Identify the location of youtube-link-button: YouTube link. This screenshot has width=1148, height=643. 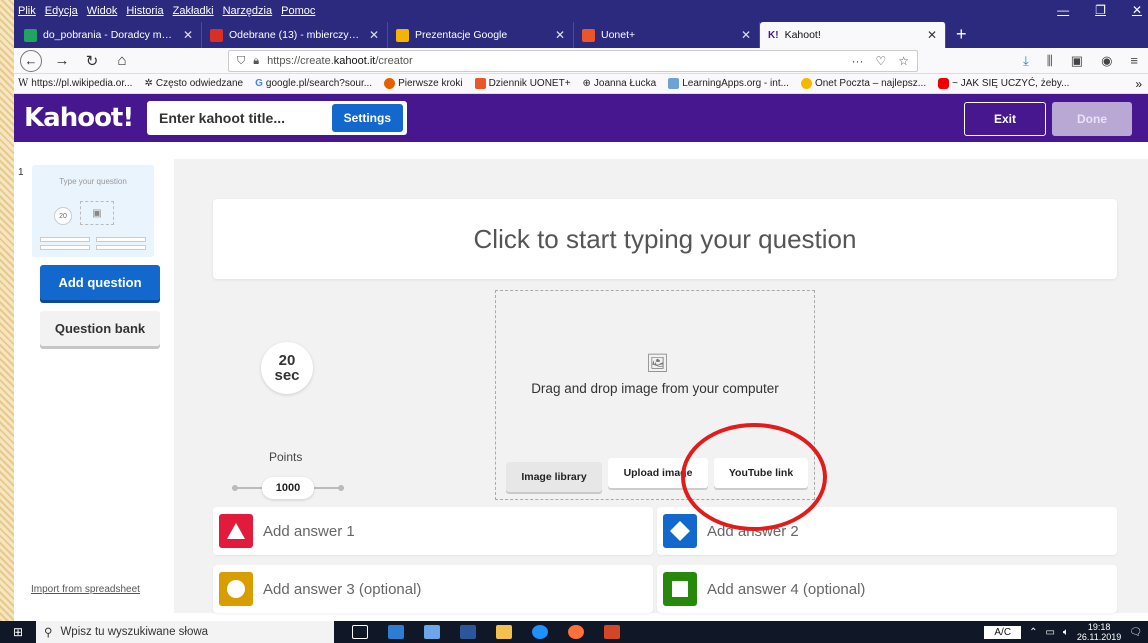
(761, 473).